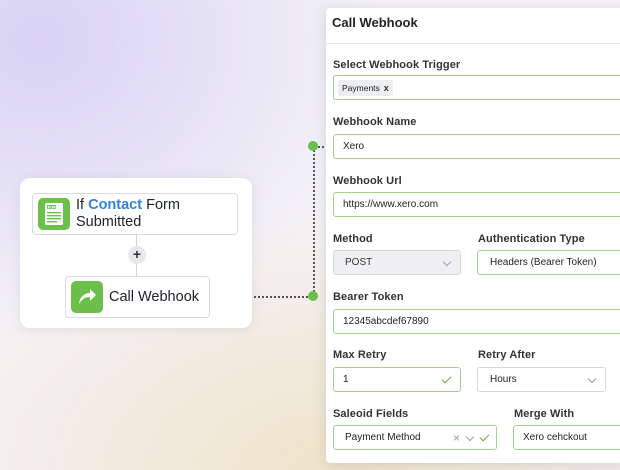  What do you see at coordinates (371, 414) in the screenshot?
I see `saleoid-fields-label: Saleoid Fields` at bounding box center [371, 414].